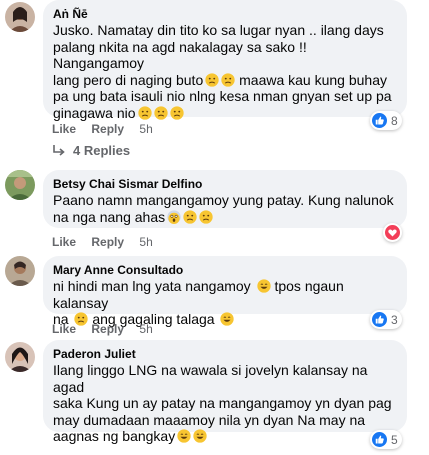 This screenshot has height=455, width=429. What do you see at coordinates (225, 14) in the screenshot?
I see `comment-author: Aṅ Ñē` at bounding box center [225, 14].